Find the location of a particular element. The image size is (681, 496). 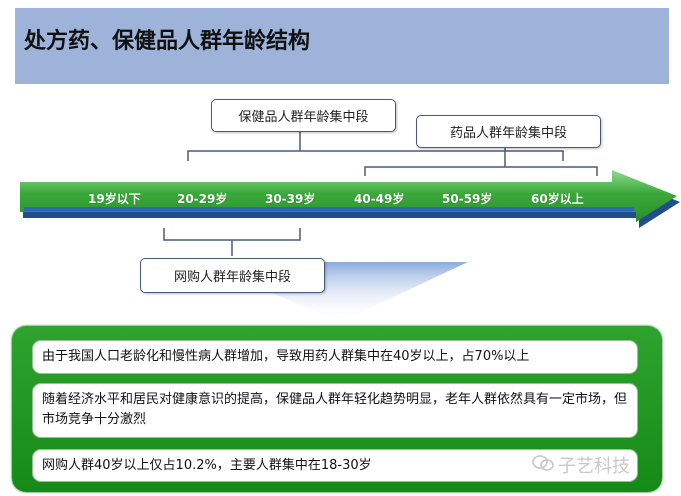

label-health-products: 保健品人群年龄集中段 is located at coordinates (303, 115).